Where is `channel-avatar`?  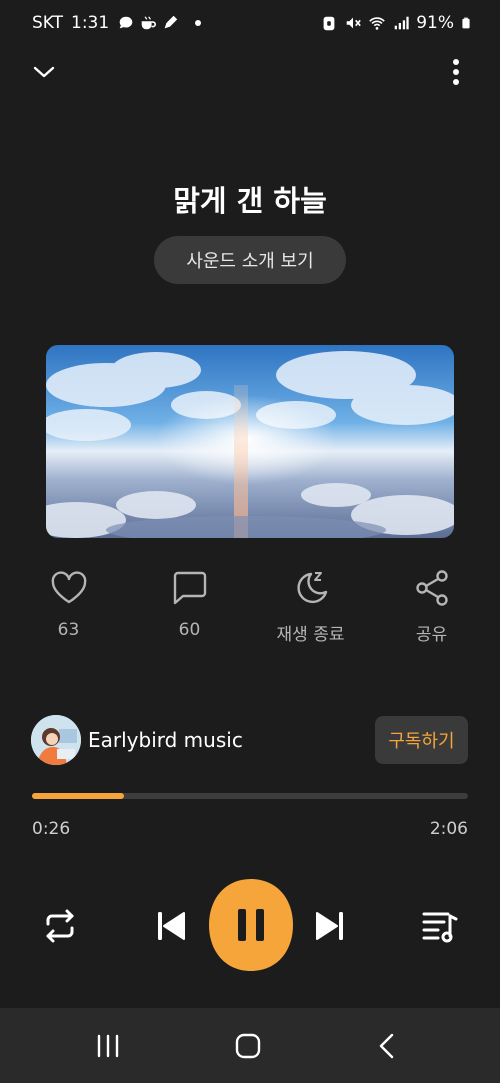 channel-avatar is located at coordinates (56, 740).